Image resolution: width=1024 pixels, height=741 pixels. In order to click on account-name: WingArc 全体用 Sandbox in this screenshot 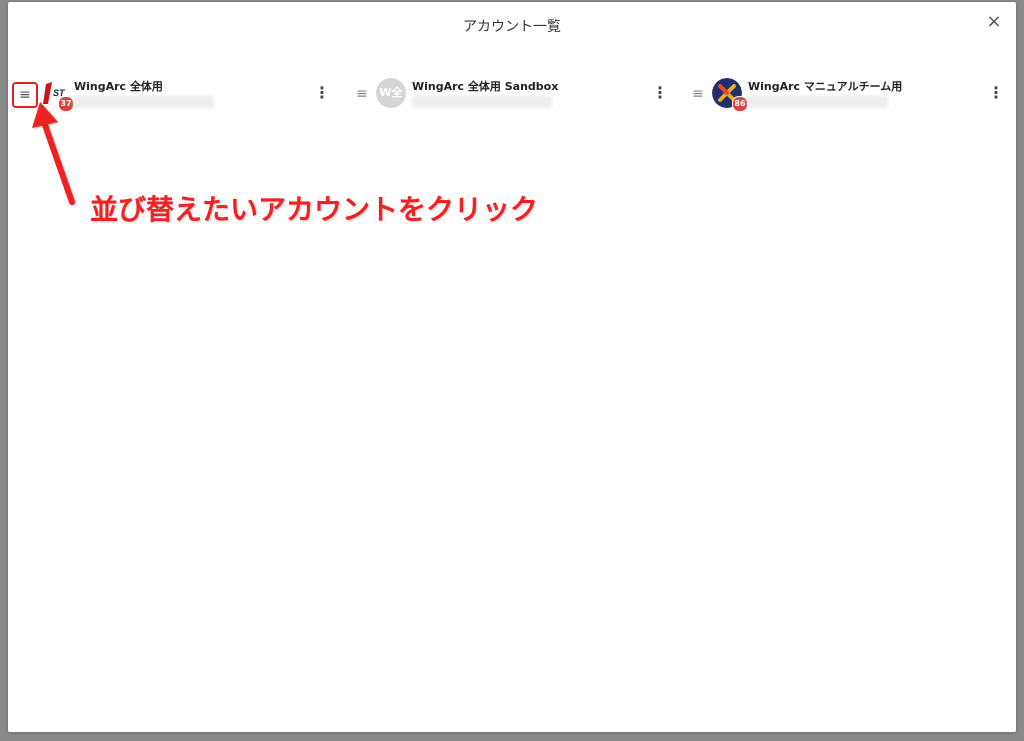, I will do `click(485, 86)`.